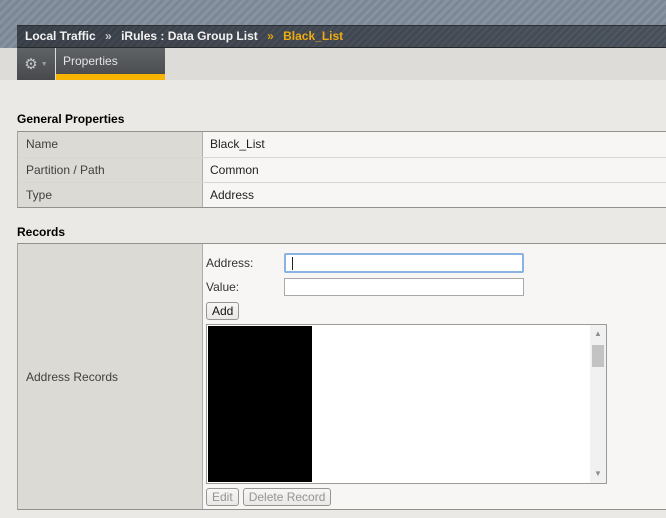 This screenshot has width=666, height=518. Describe the element at coordinates (110, 144) in the screenshot. I see `row-label-name: Name` at that location.